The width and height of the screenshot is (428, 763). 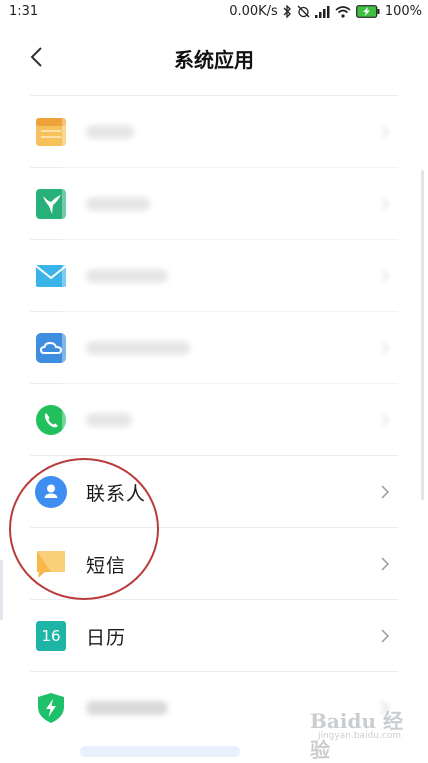 What do you see at coordinates (106, 566) in the screenshot?
I see `list-item-label: 短信` at bounding box center [106, 566].